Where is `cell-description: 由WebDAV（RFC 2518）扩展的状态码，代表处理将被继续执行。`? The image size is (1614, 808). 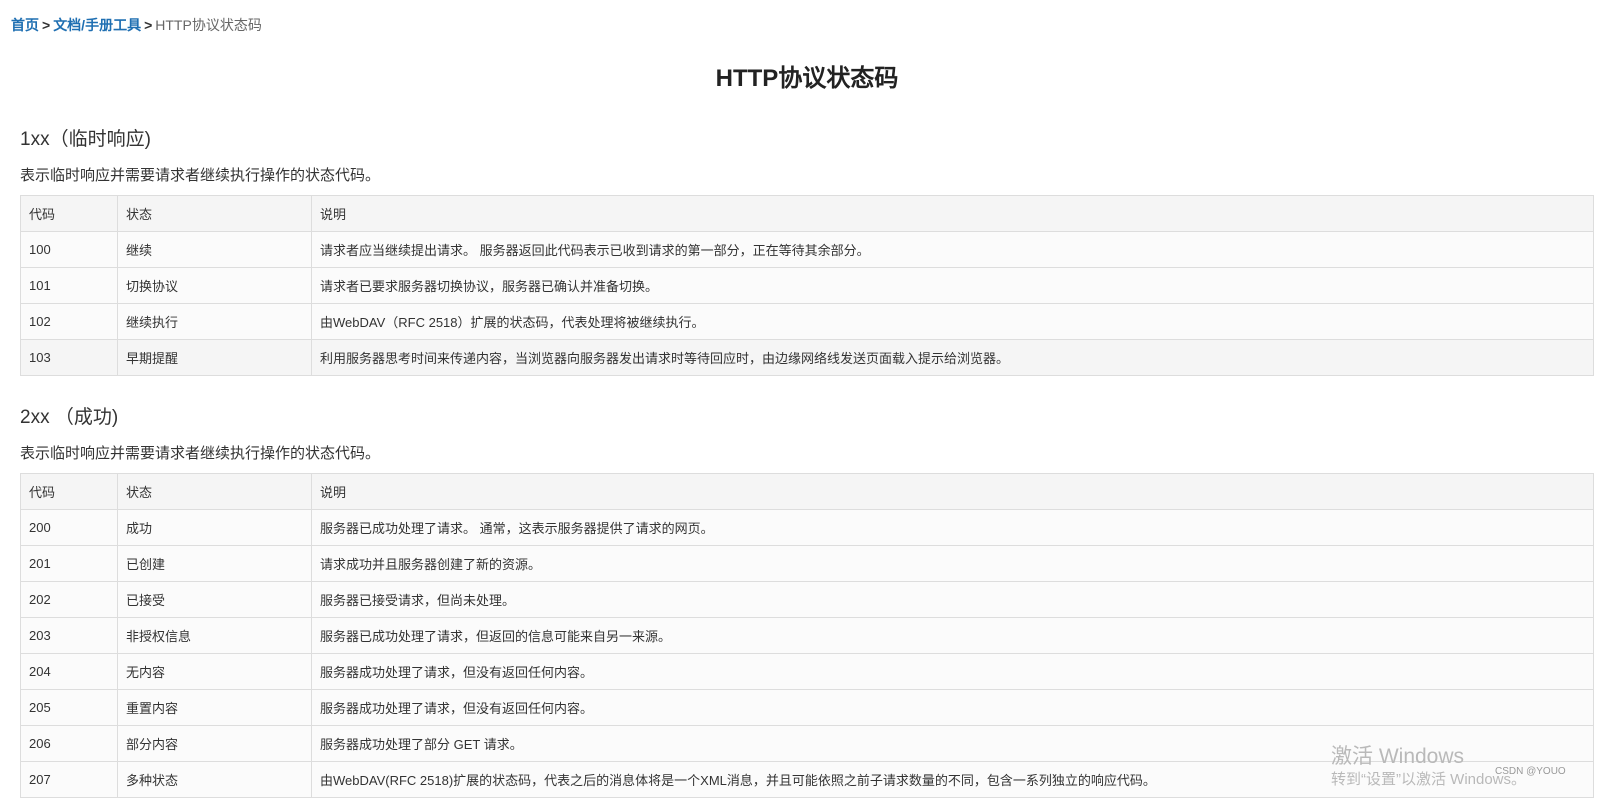
cell-description: 由WebDAV（RFC 2518）扩展的状态码，代表处理将被继续执行。 is located at coordinates (952, 321).